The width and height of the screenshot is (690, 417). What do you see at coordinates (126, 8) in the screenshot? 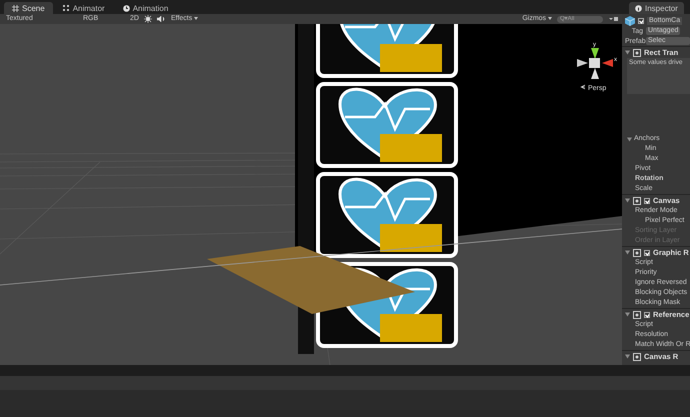
I see `clock-icon` at bounding box center [126, 8].